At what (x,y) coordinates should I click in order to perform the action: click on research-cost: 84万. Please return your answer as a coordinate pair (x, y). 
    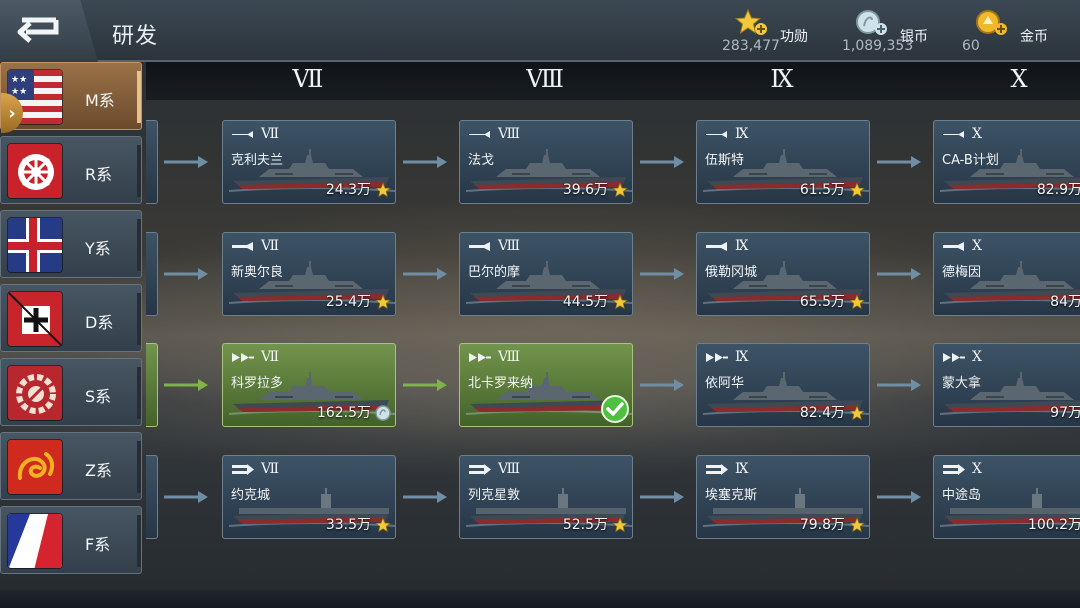
    Looking at the image, I should click on (1065, 302).